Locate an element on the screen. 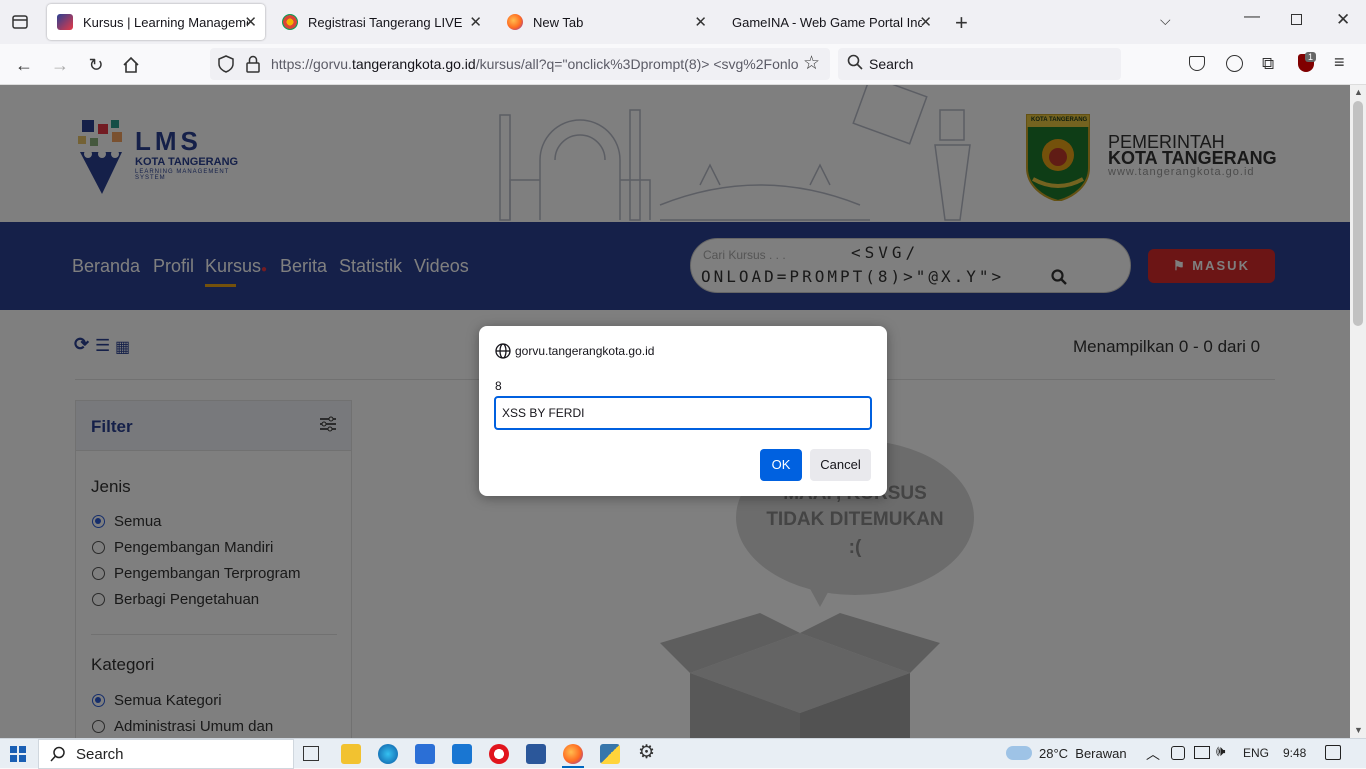 This screenshot has width=1366, height=769. weather-cloud-icon is located at coordinates (1019, 753).